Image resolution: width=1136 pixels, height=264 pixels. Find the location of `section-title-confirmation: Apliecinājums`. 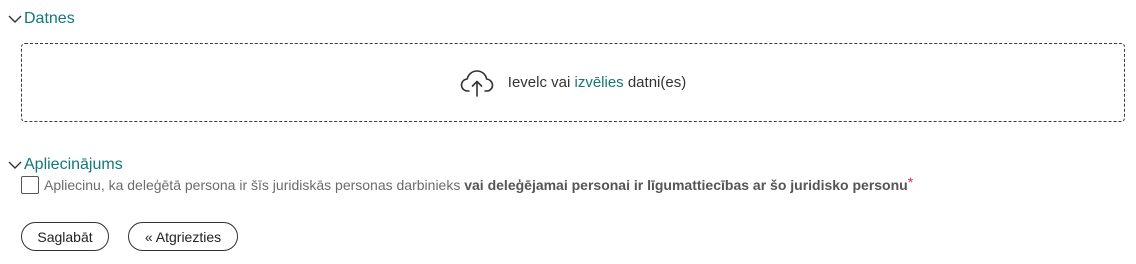

section-title-confirmation: Apliecinājums is located at coordinates (73, 164).